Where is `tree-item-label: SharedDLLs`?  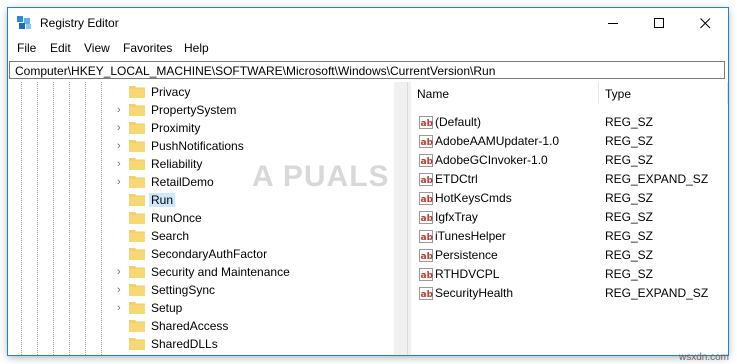
tree-item-label: SharedDLLs is located at coordinates (184, 344).